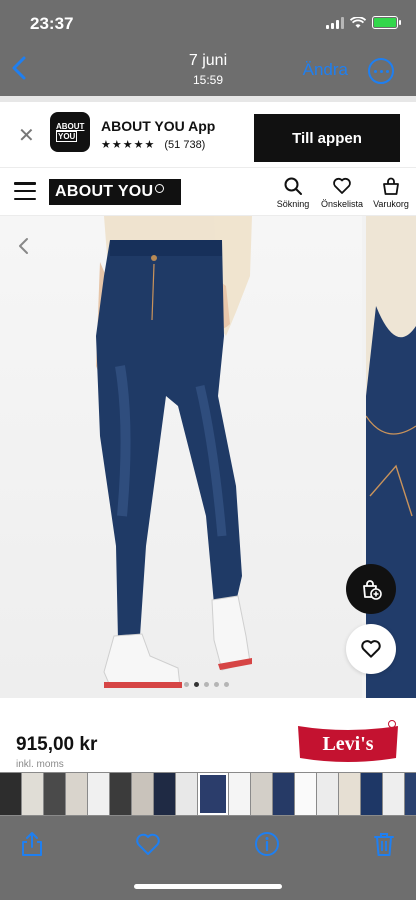 The width and height of the screenshot is (416, 900). Describe the element at coordinates (293, 204) in the screenshot. I see `search-label: Sökning` at that location.